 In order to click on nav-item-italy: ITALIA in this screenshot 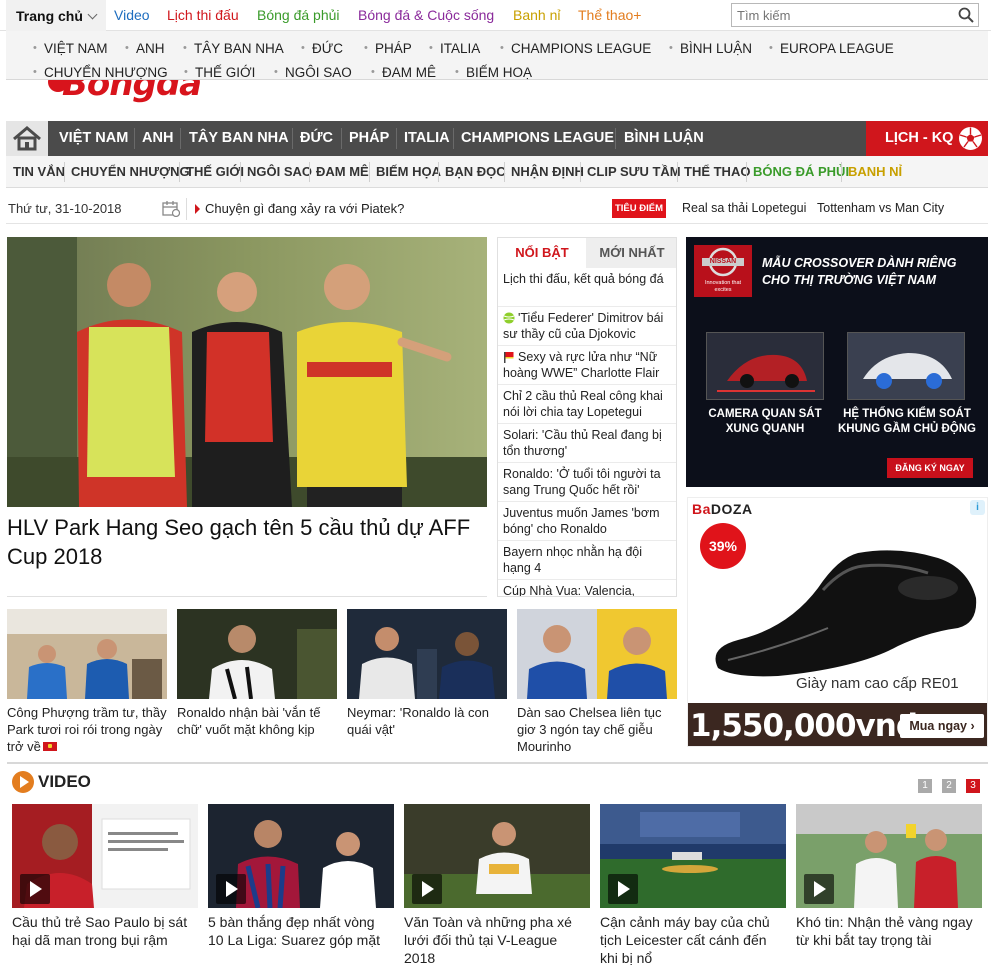, I will do `click(427, 138)`.